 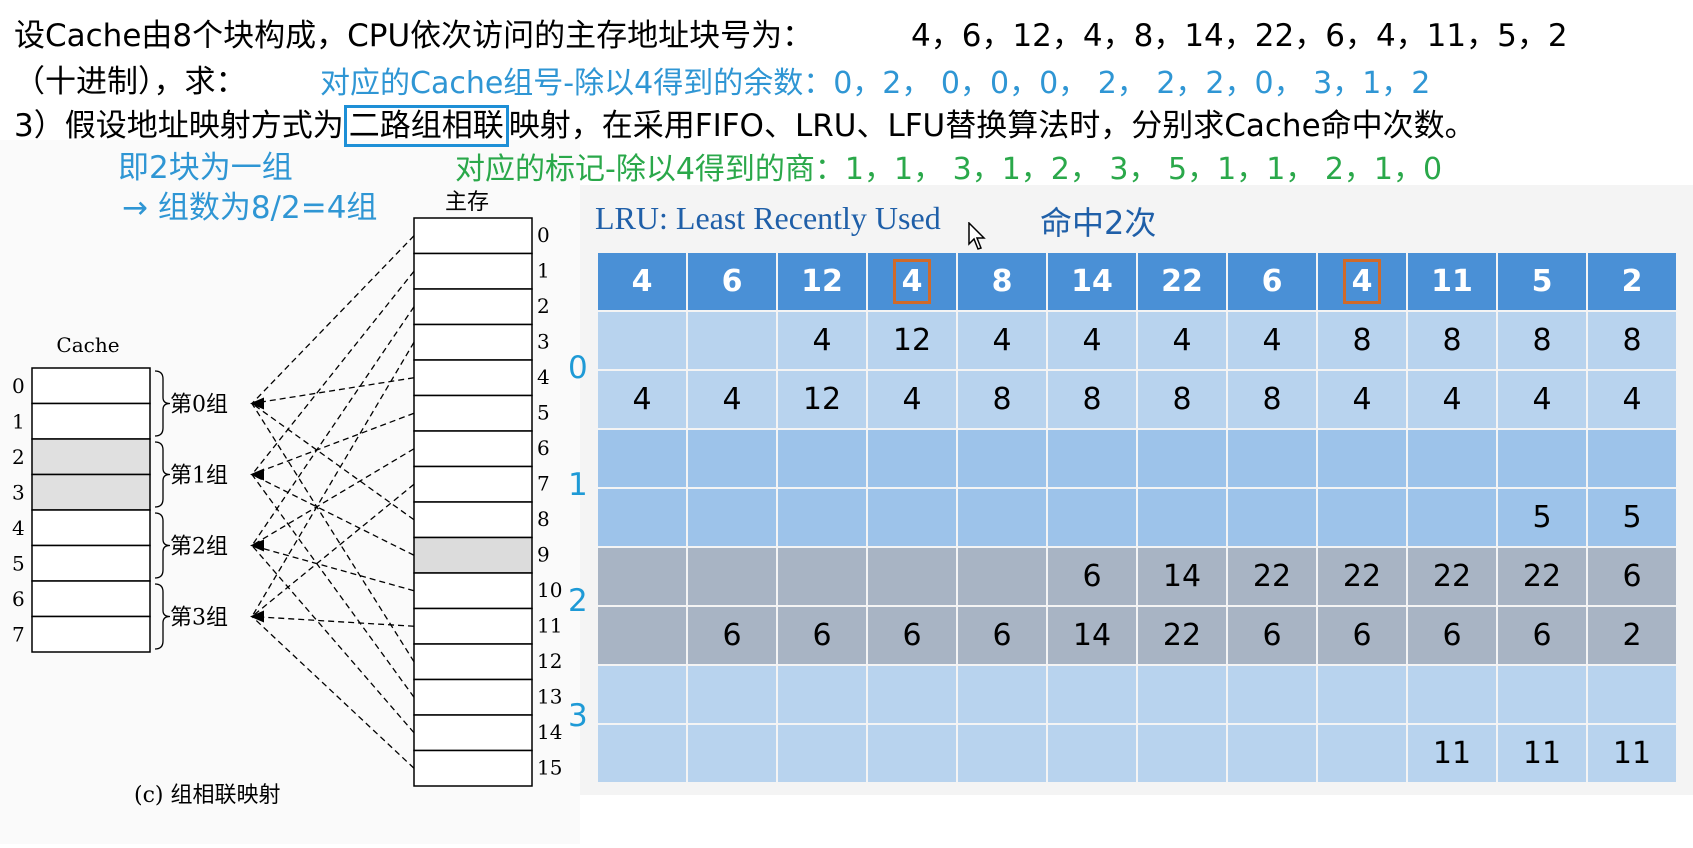 I want to click on mouse-cursor-icon, so click(x=977, y=236).